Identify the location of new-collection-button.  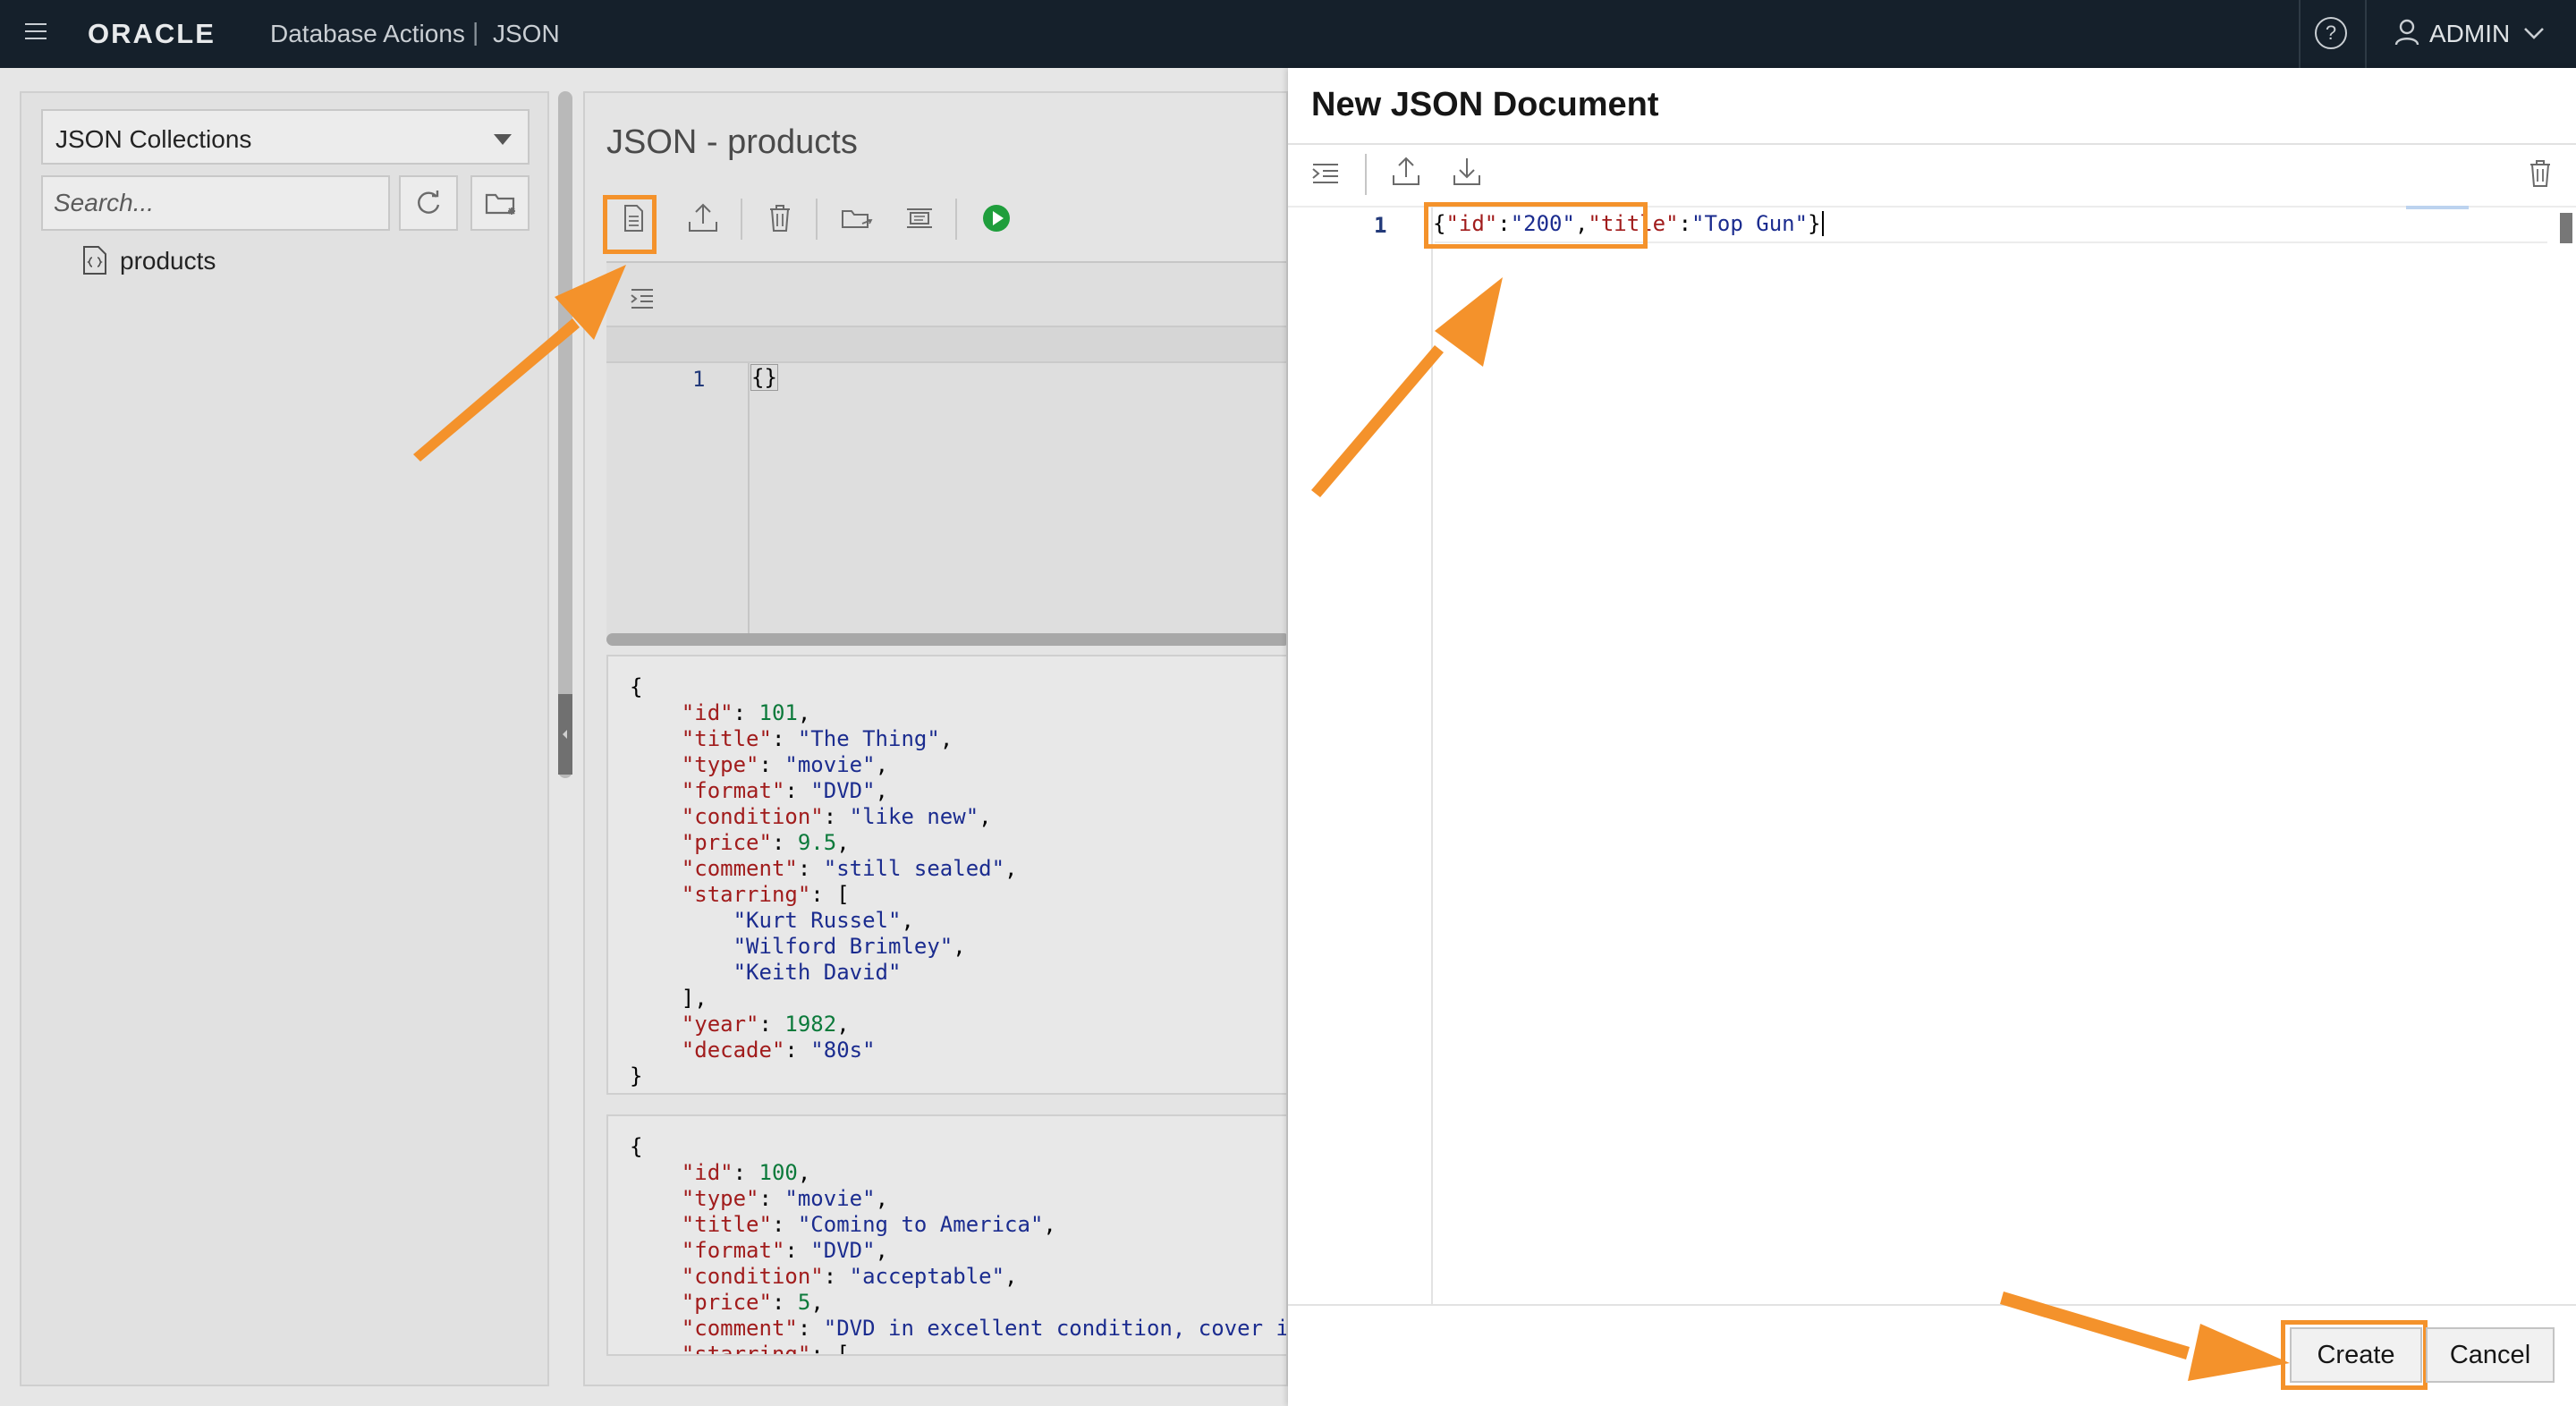
(500, 203).